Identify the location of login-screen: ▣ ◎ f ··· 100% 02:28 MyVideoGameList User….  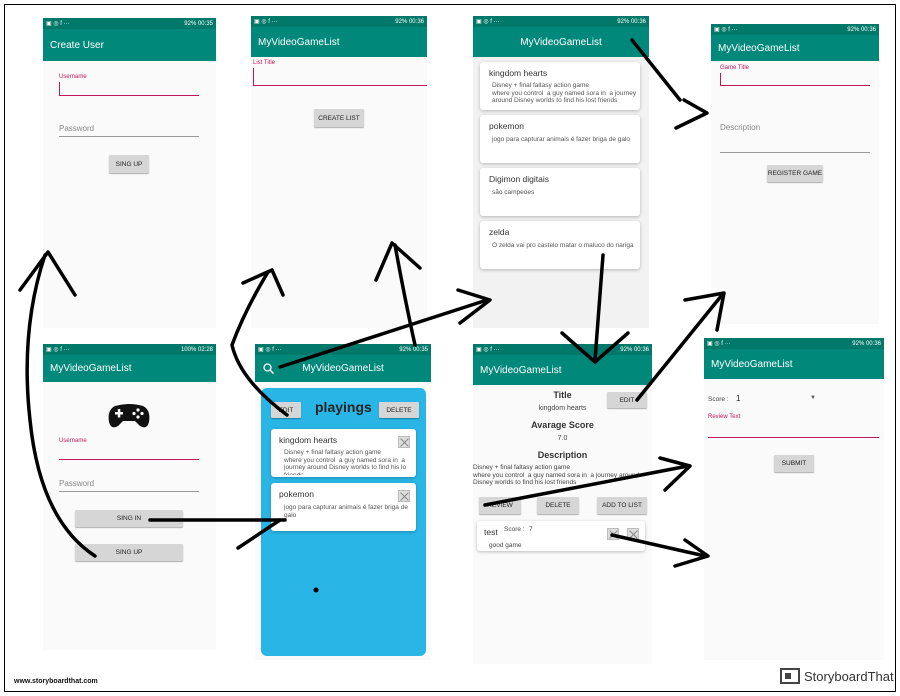
(129, 497).